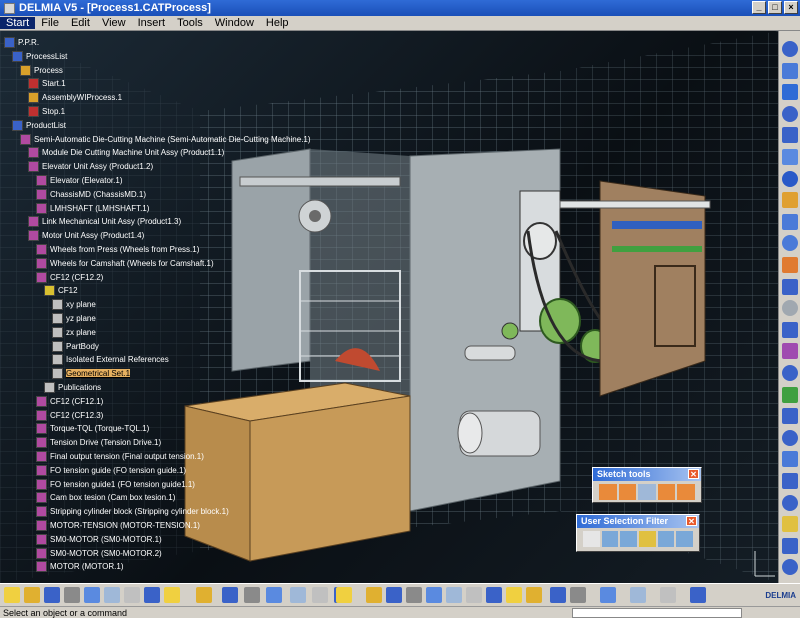 The height and width of the screenshot is (618, 800). Describe the element at coordinates (80, 23) in the screenshot. I see `menu-edit: Edit` at that location.